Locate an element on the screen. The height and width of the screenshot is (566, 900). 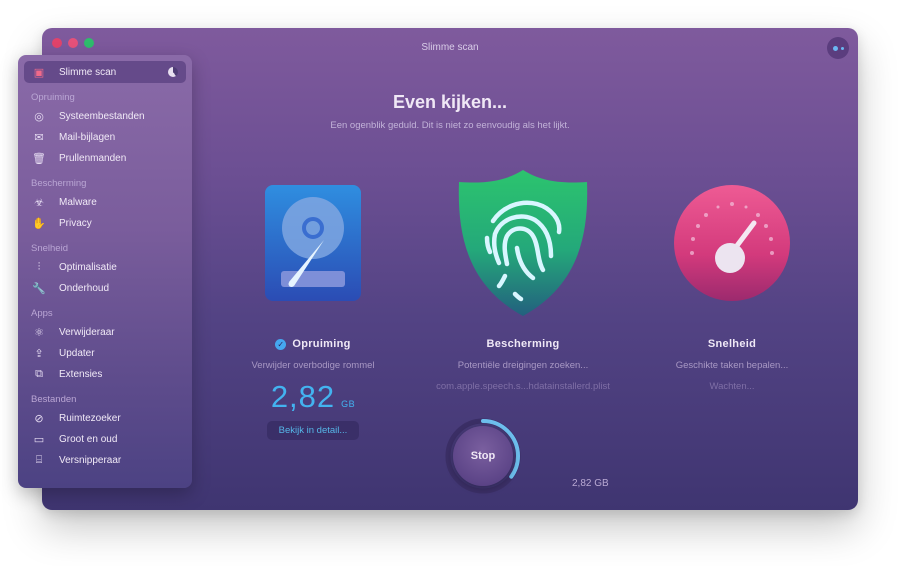
size-unit: GB is located at coordinates (348, 404).